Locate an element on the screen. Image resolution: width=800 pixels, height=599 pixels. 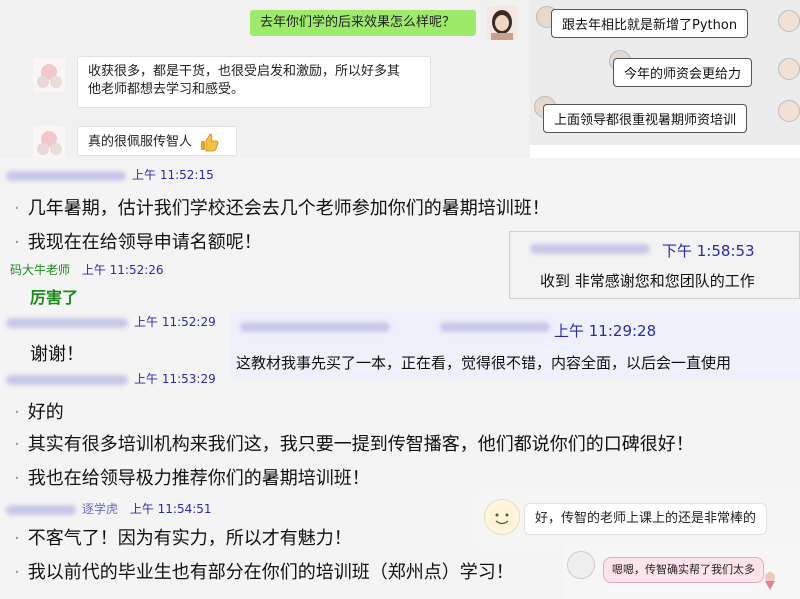
message-line: · 好的 is located at coordinates (39, 412).